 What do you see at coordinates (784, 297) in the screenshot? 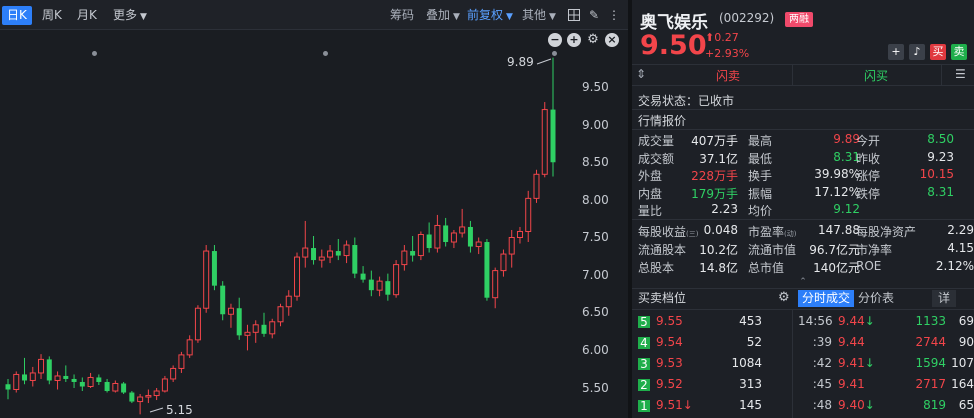
I see `book-settings-gear-icon: ⚙` at bounding box center [784, 297].